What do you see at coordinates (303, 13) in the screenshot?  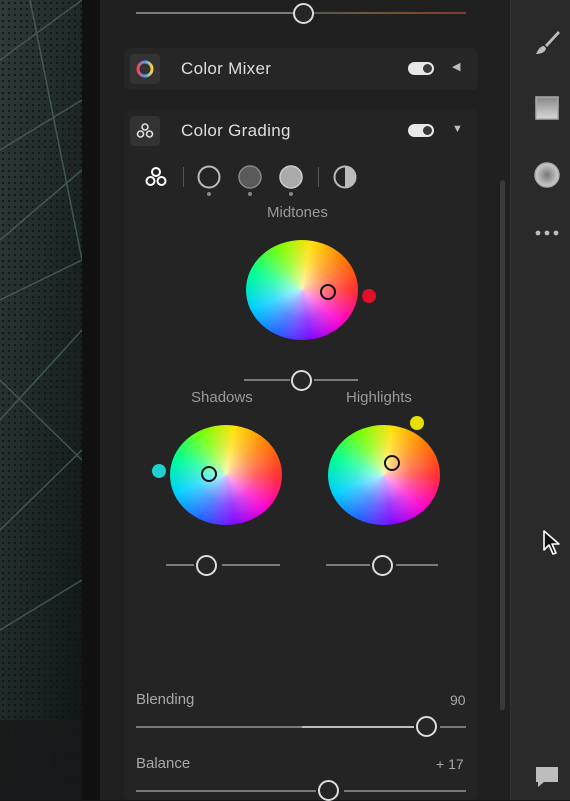 I see `top-slider-knob` at bounding box center [303, 13].